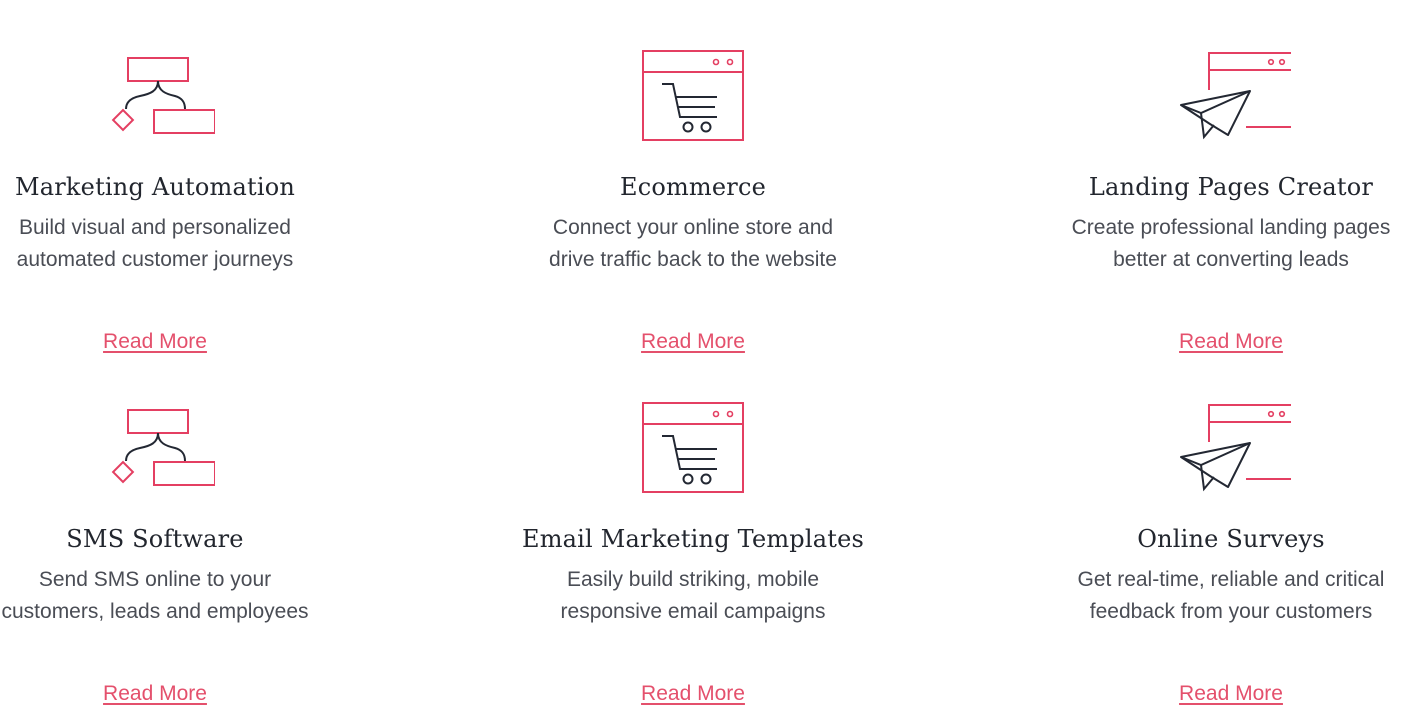  Describe the element at coordinates (1231, 539) in the screenshot. I see `feature-title: Online Surveys` at that location.